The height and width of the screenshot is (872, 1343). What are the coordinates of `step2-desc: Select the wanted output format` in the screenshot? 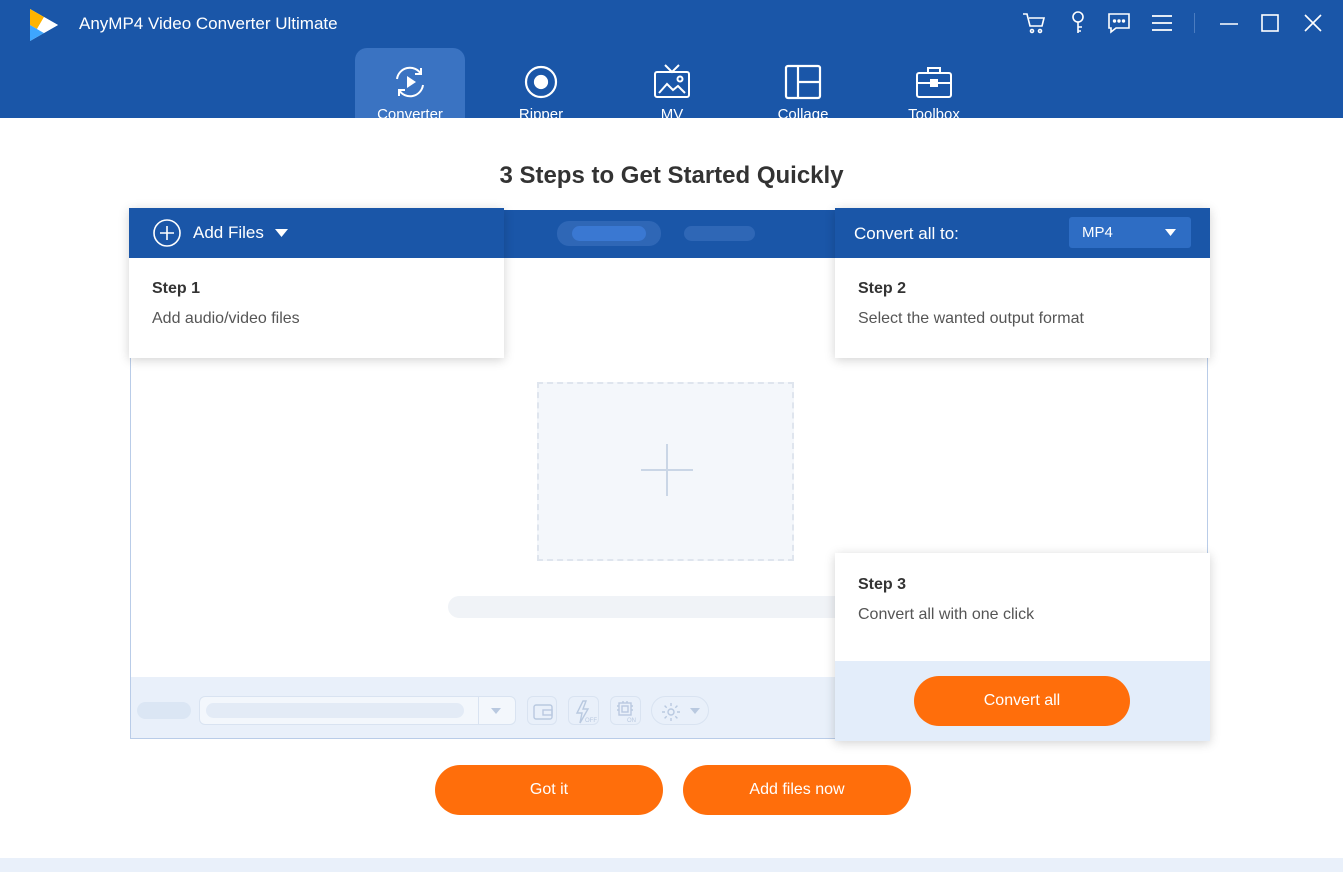 It's located at (971, 318).